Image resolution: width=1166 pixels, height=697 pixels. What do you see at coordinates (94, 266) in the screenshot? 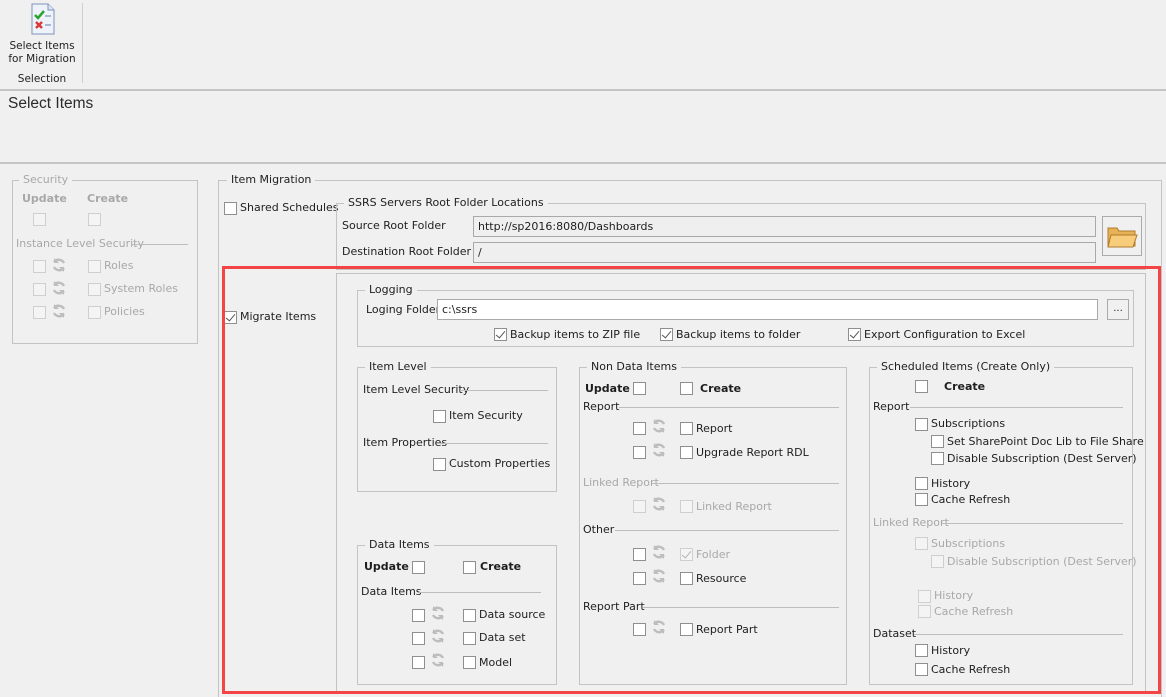
I see `roles-checkbox` at bounding box center [94, 266].